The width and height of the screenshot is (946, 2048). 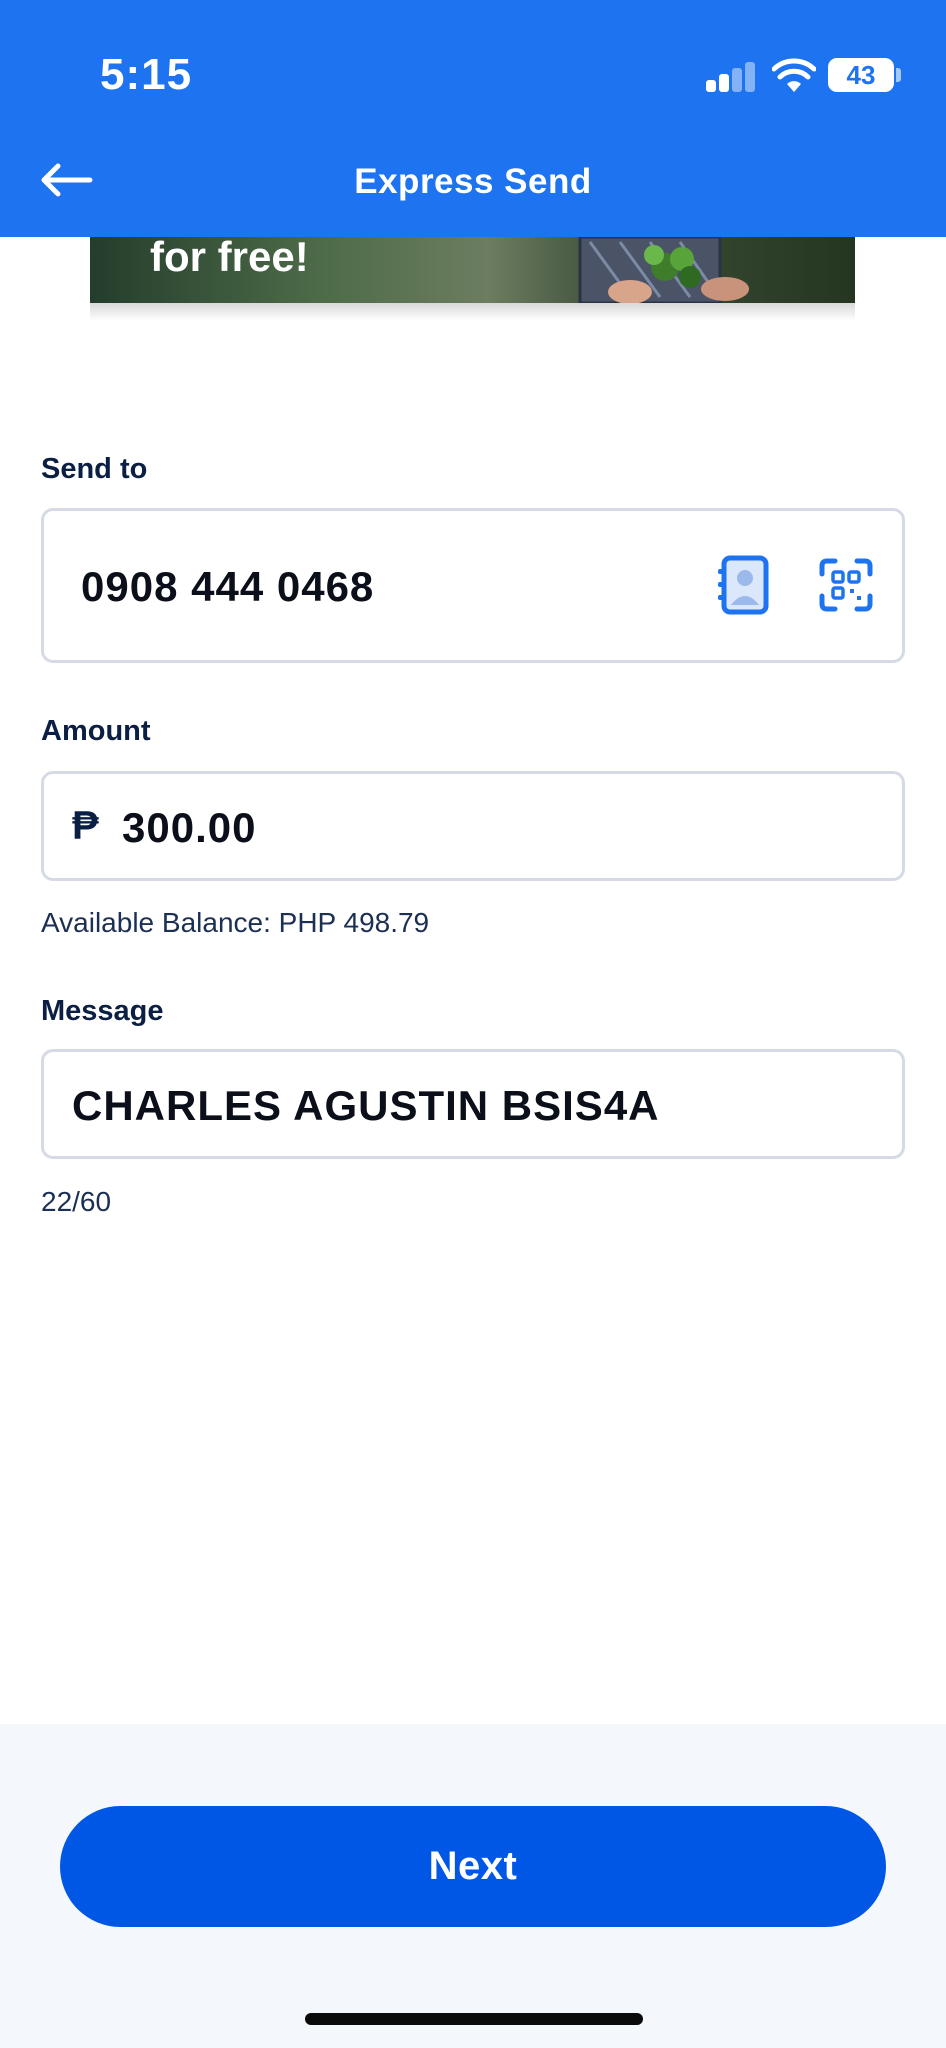 I want to click on cellular-signal-icon, so click(x=731, y=77).